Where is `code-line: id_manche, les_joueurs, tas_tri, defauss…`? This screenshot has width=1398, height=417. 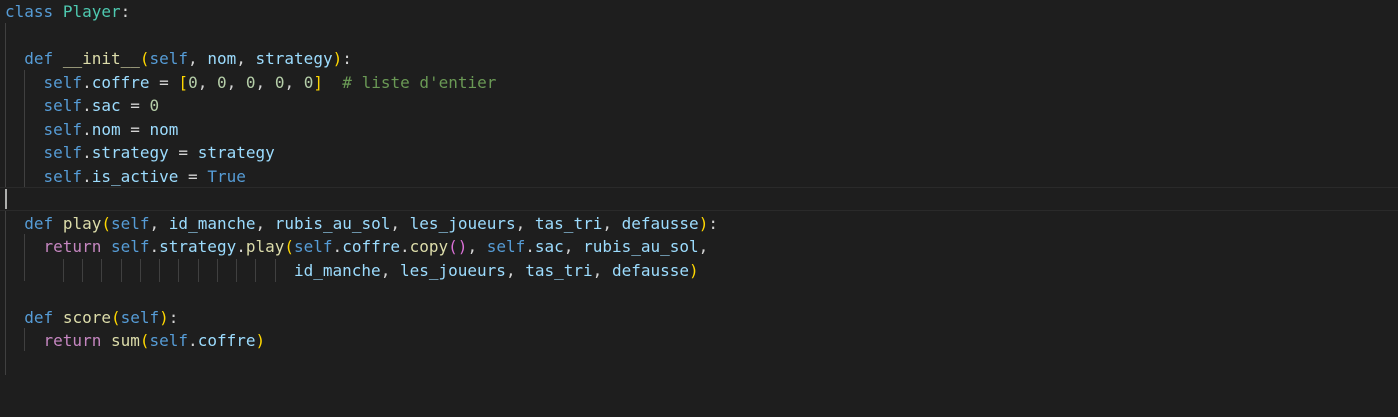
code-line: id_manche, les_joueurs, tas_tri, defauss… is located at coordinates (496, 270).